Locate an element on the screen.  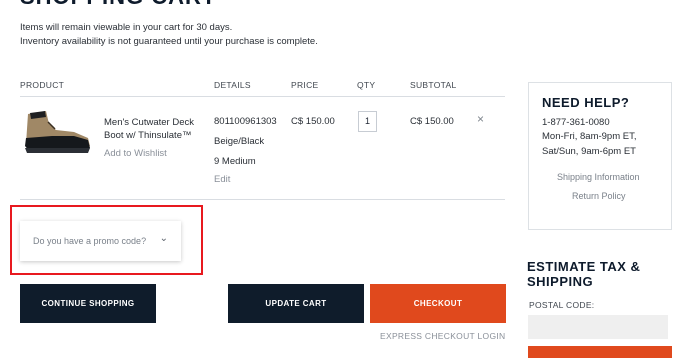
add-to-wishlist-link: Add to Wishlist is located at coordinates (135, 153).